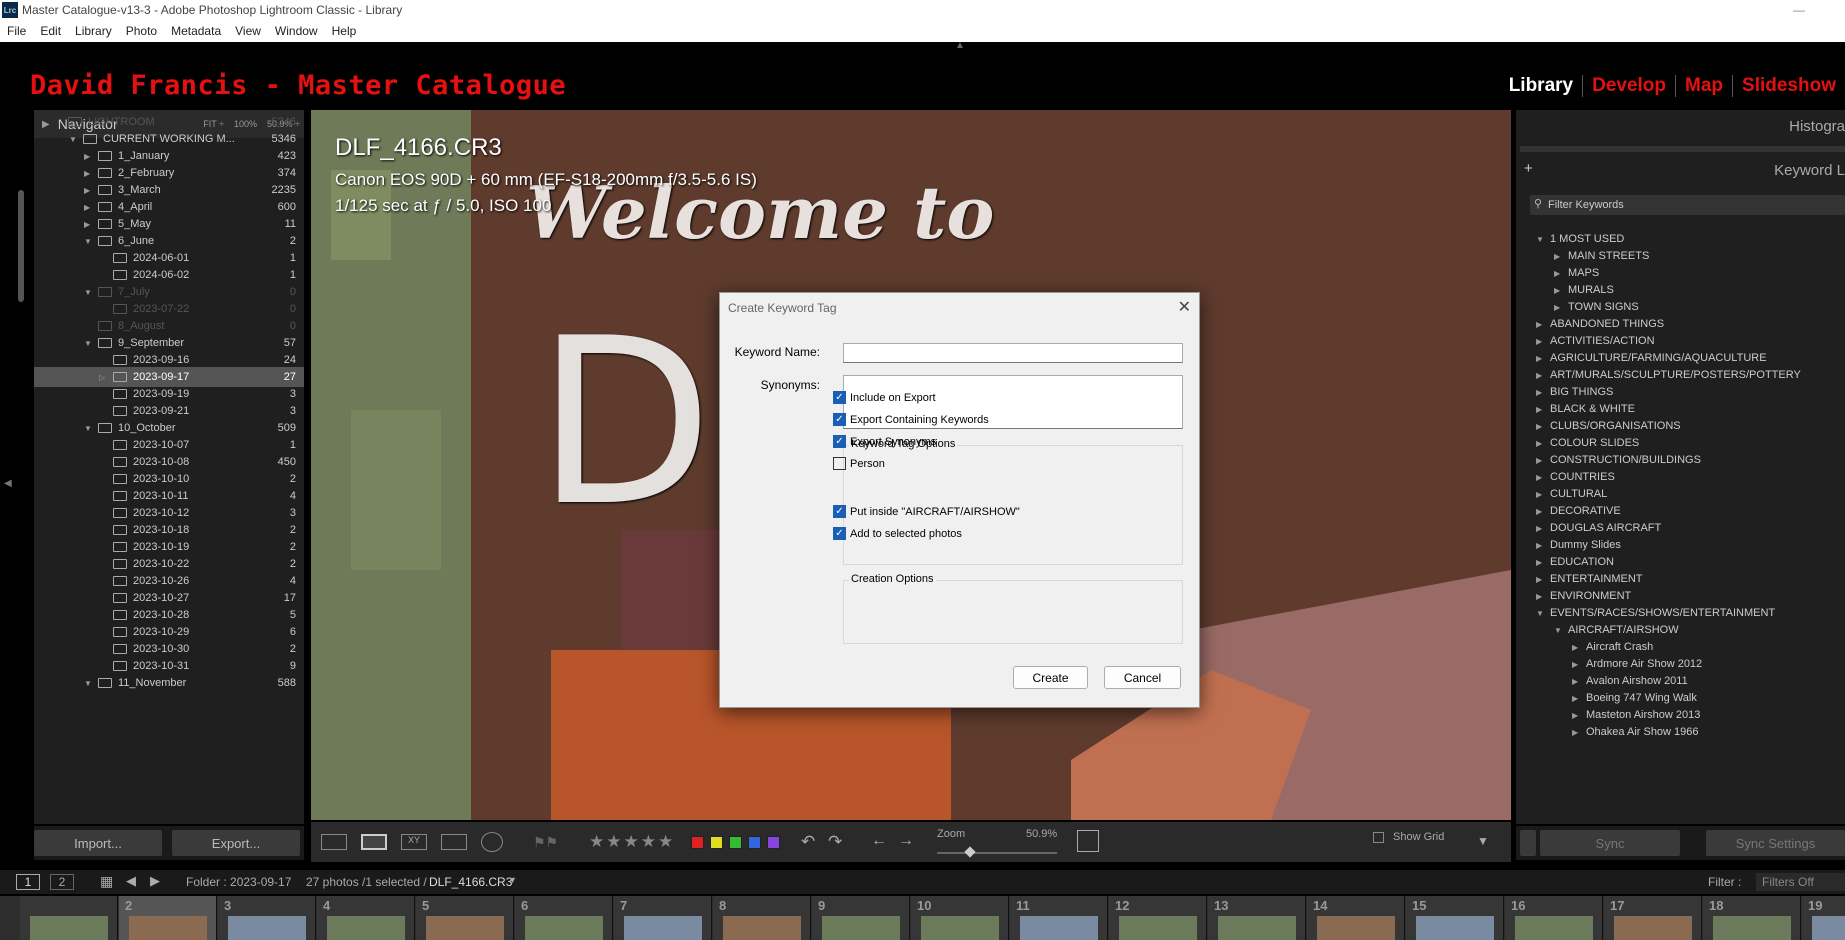 The image size is (1845, 940). Describe the element at coordinates (1800, 882) in the screenshot. I see `filter-select: Filters Off` at that location.